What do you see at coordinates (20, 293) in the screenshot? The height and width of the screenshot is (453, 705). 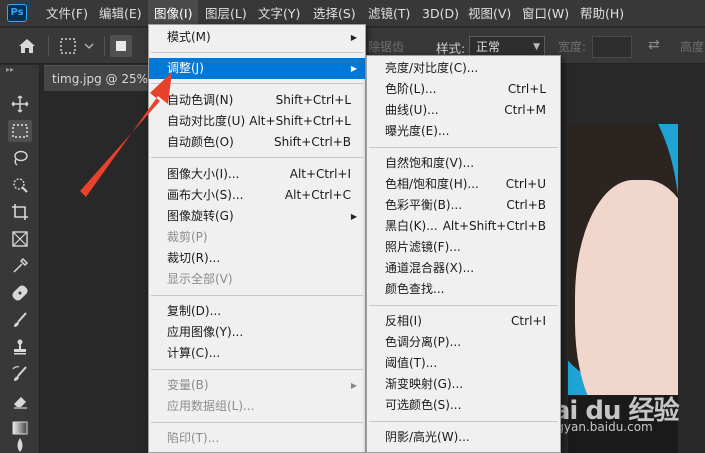 I see `healing-brush-tool-icon` at bounding box center [20, 293].